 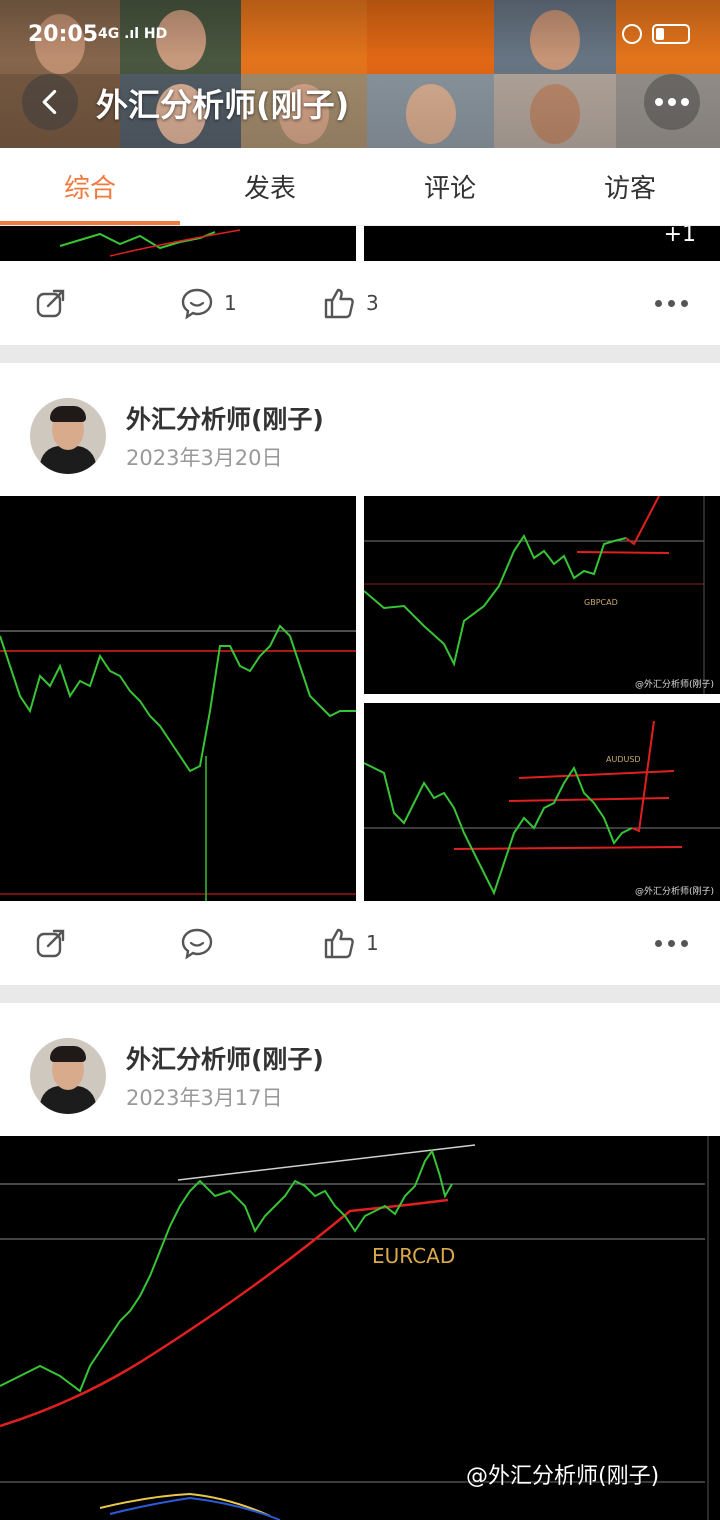 What do you see at coordinates (542, 243) in the screenshot?
I see `post-image: +1` at bounding box center [542, 243].